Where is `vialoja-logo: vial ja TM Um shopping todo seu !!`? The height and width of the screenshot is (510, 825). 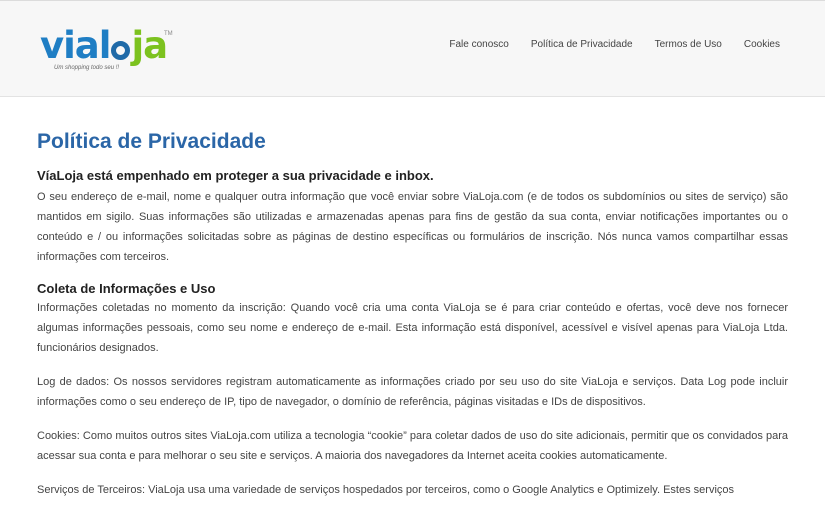
vialoja-logo: vial ja TM Um shopping todo seu !! is located at coordinates (106, 50).